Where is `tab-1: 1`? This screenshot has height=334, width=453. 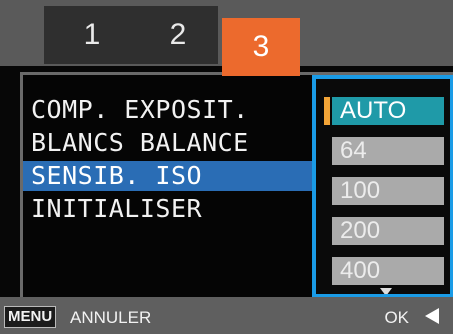 tab-1: 1 is located at coordinates (92, 35).